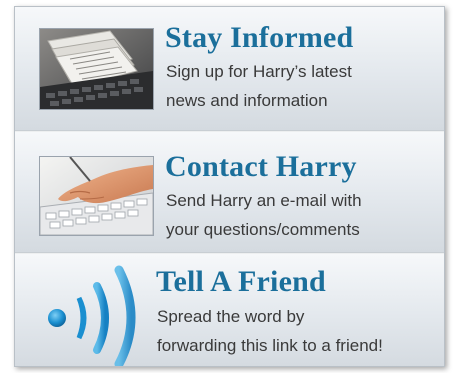  Describe the element at coordinates (241, 282) in the screenshot. I see `tell-a-friend-title: Tell A Friend` at that location.